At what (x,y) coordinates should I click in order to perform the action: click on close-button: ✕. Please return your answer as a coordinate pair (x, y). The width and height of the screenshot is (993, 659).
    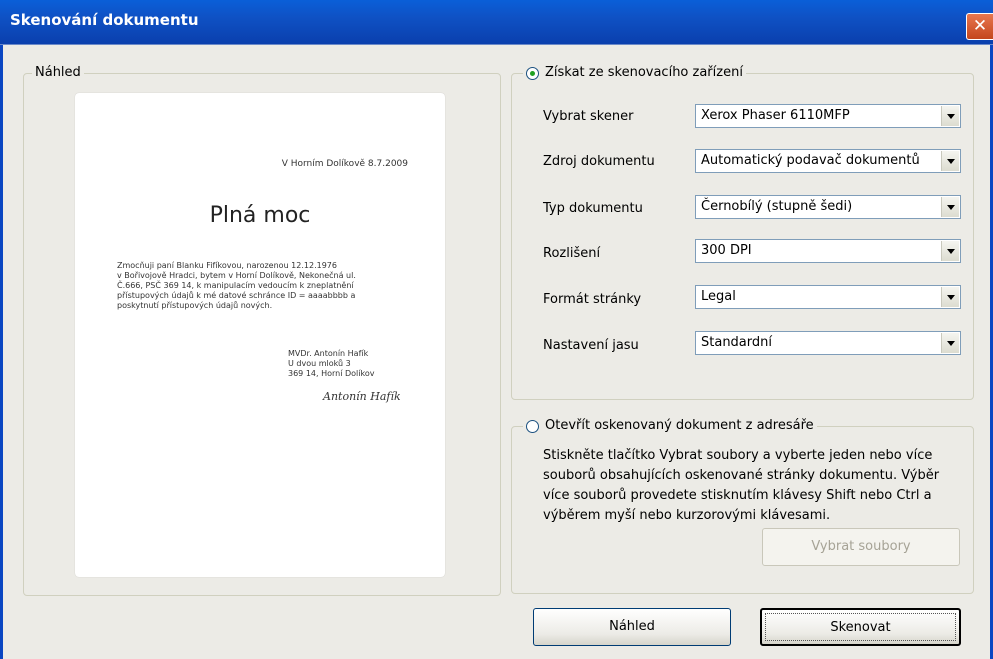
    Looking at the image, I should click on (979, 26).